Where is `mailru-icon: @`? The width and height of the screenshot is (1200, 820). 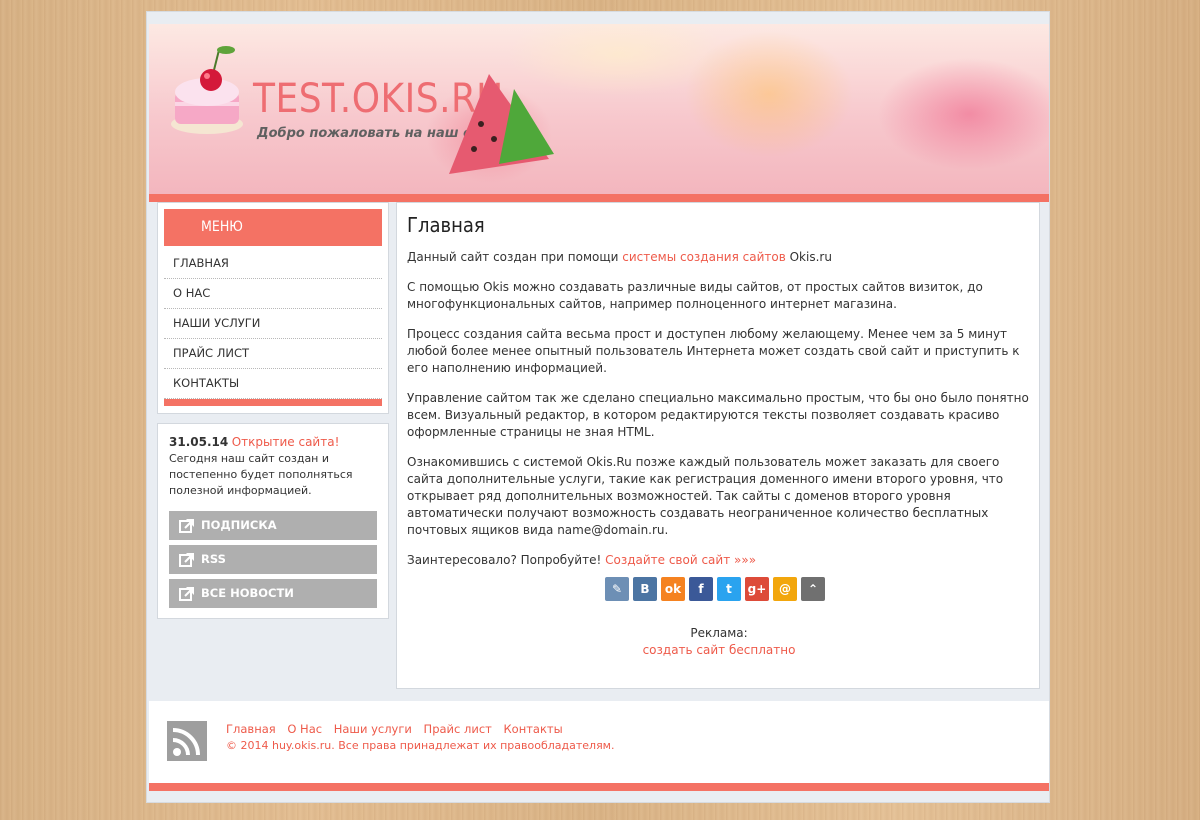
mailru-icon: @ is located at coordinates (785, 589).